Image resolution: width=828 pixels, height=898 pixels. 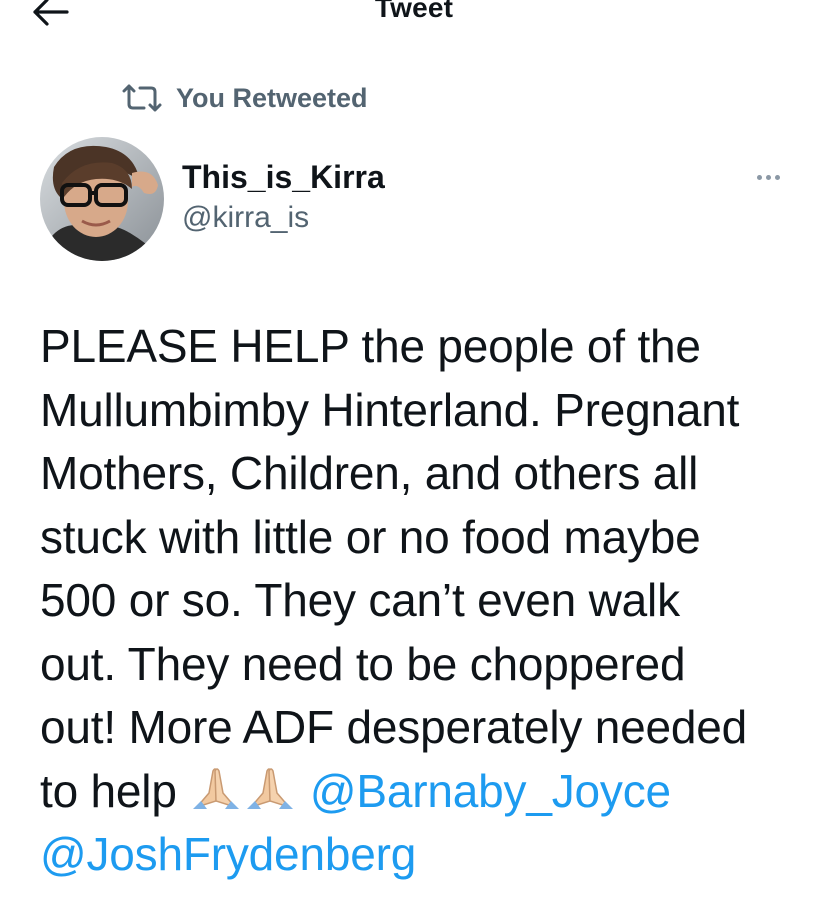 I want to click on mention-link: @JoshFrydenberg, so click(x=228, y=854).